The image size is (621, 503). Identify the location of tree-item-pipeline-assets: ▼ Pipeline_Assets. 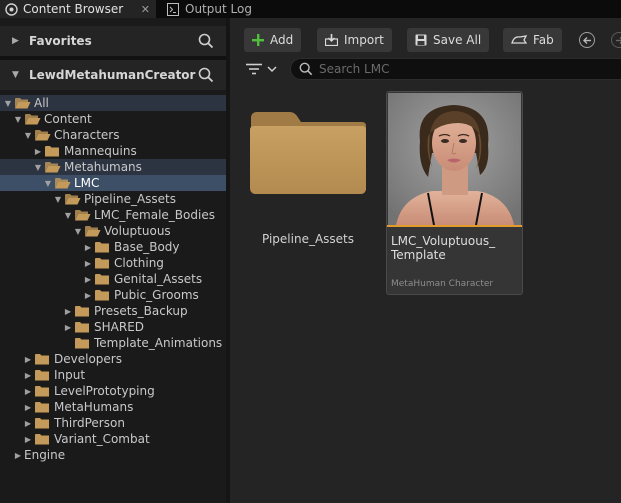
(113, 199).